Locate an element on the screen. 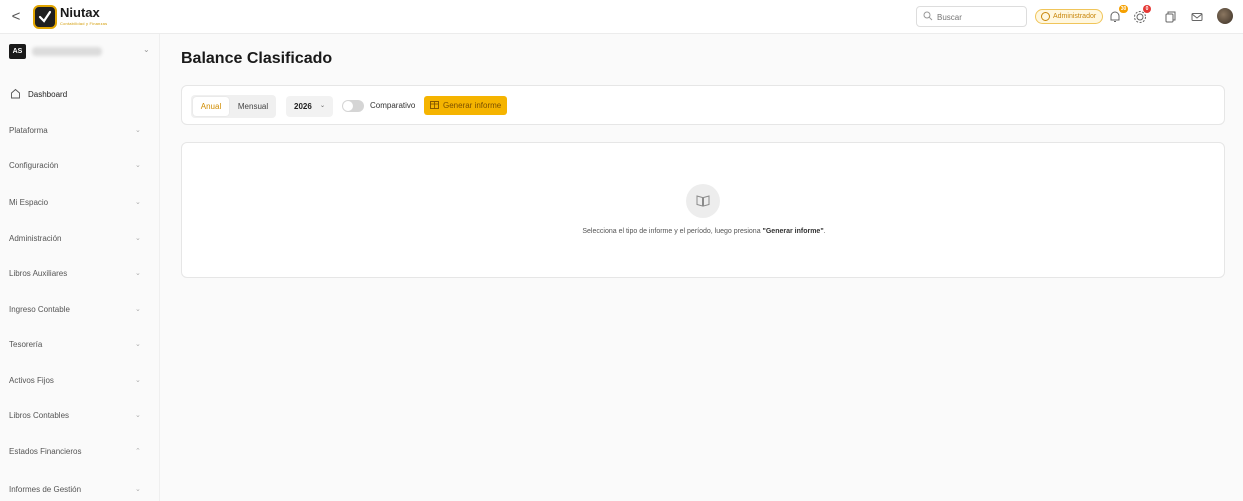  copy-icon is located at coordinates (1170, 17).